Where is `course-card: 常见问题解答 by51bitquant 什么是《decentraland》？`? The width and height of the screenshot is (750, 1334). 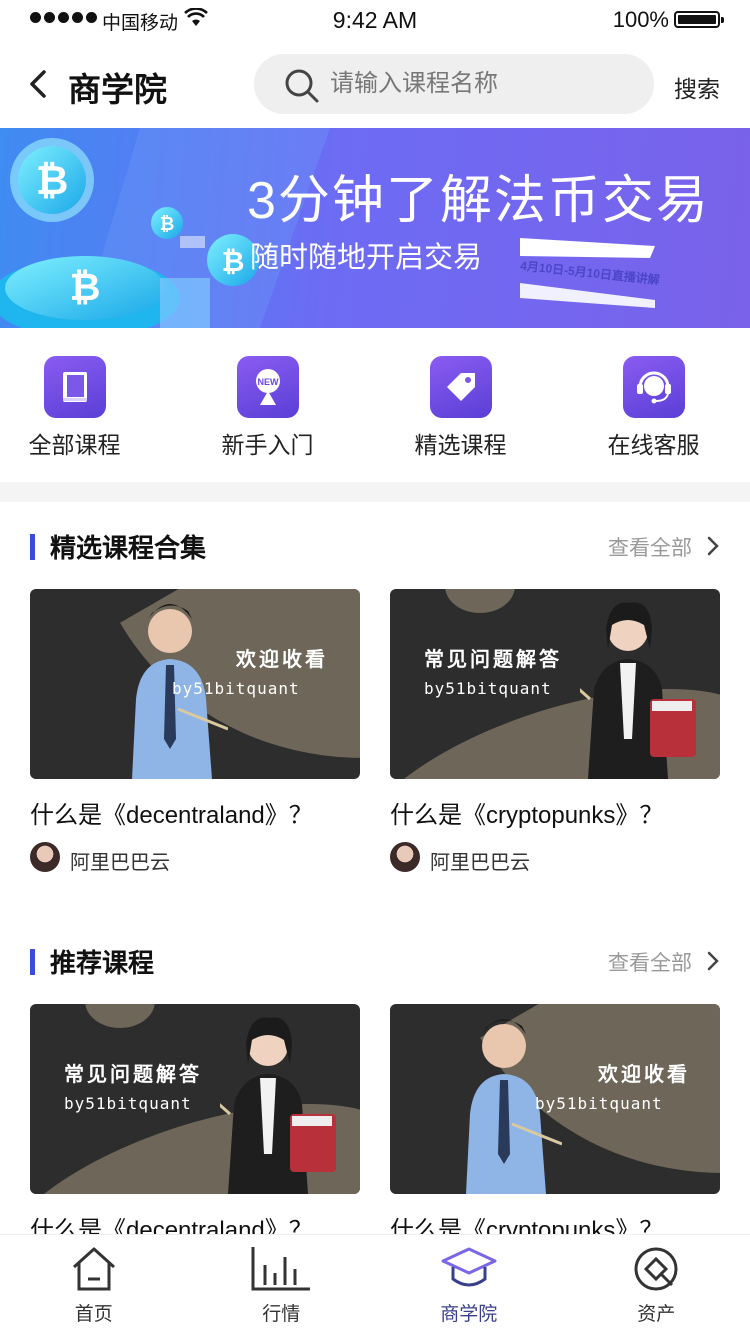
course-card: 常见问题解答 by51bitquant 什么是《decentraland》？ is located at coordinates (195, 1124).